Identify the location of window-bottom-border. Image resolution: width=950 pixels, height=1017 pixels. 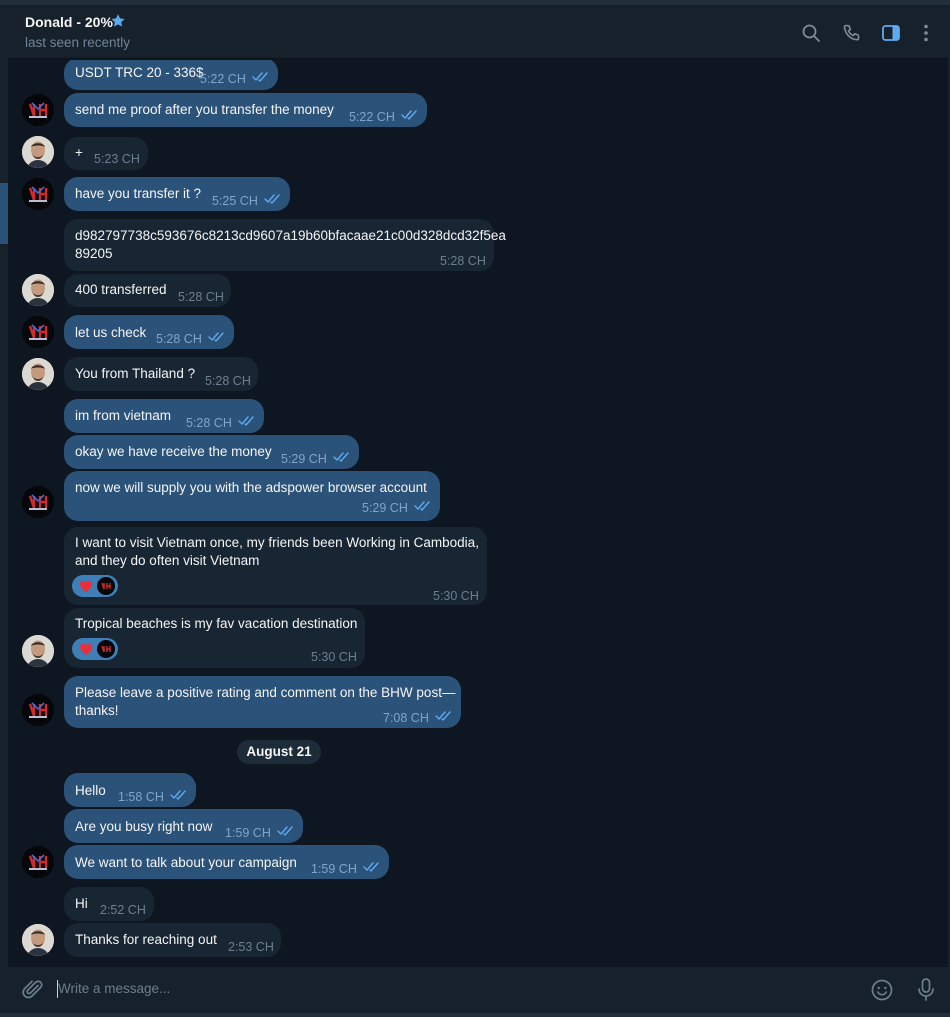
(475, 1015).